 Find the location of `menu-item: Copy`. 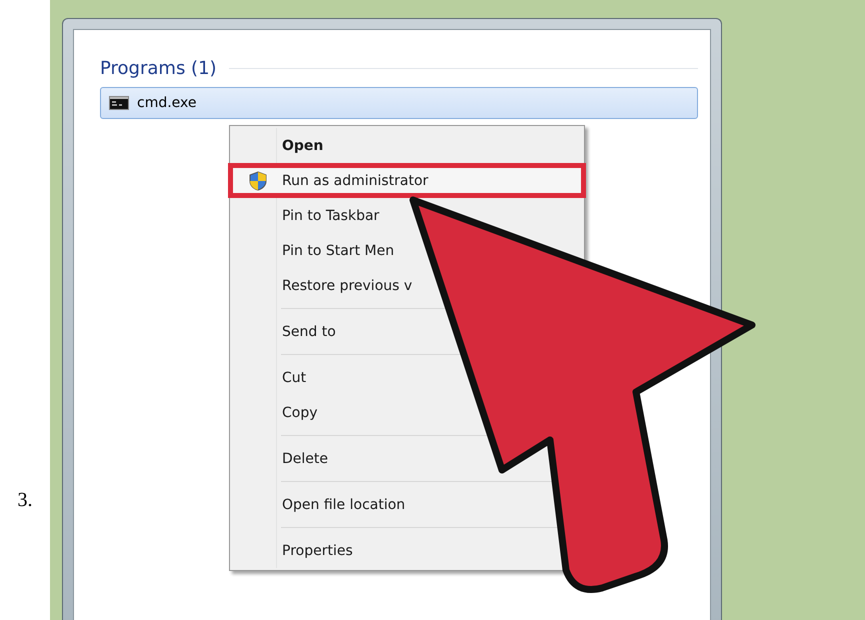

menu-item: Copy is located at coordinates (300, 412).